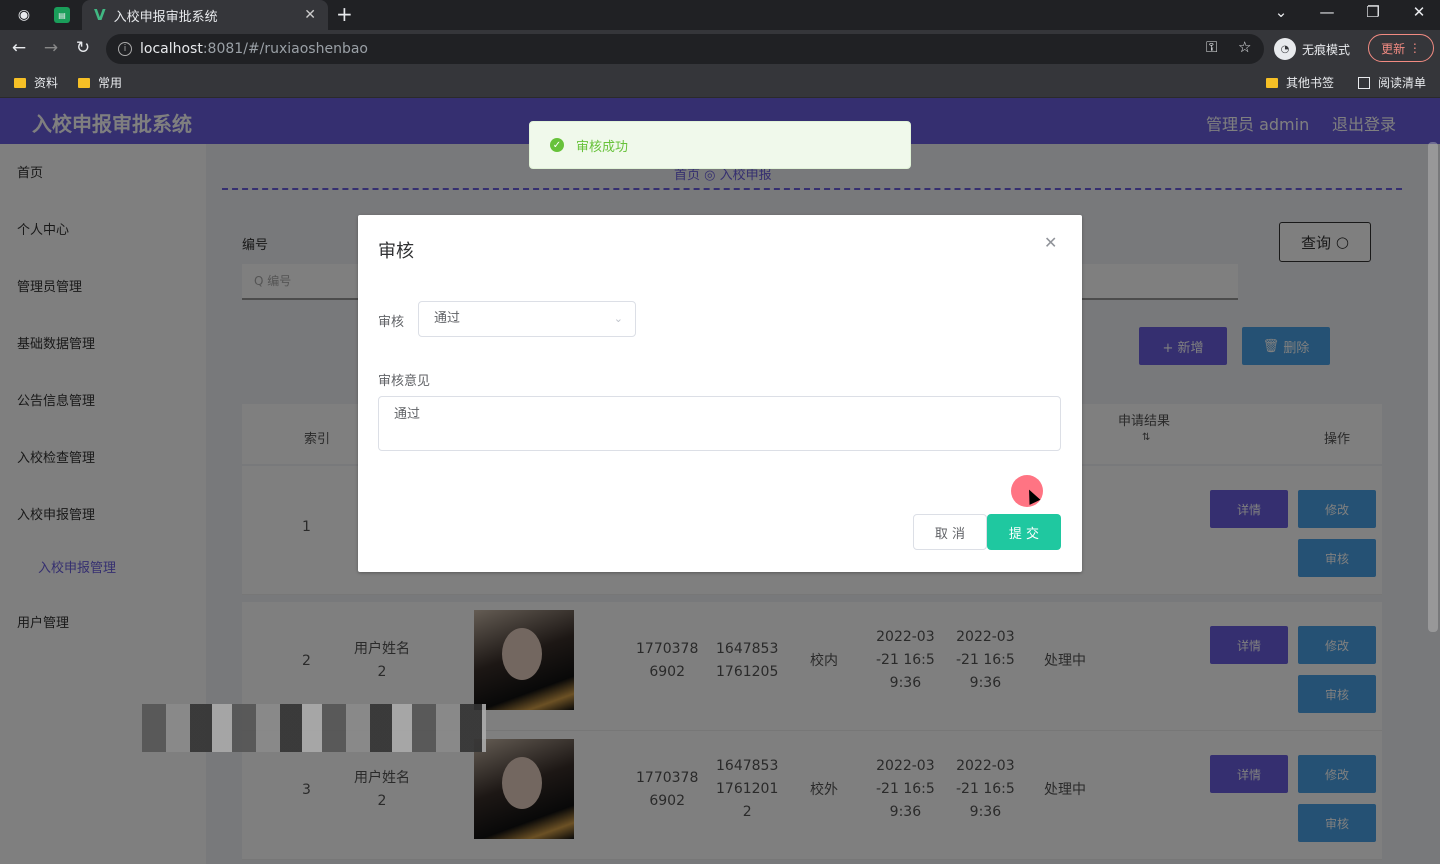 This screenshot has width=1440, height=864. I want to click on reload-icon: ↻, so click(83, 48).